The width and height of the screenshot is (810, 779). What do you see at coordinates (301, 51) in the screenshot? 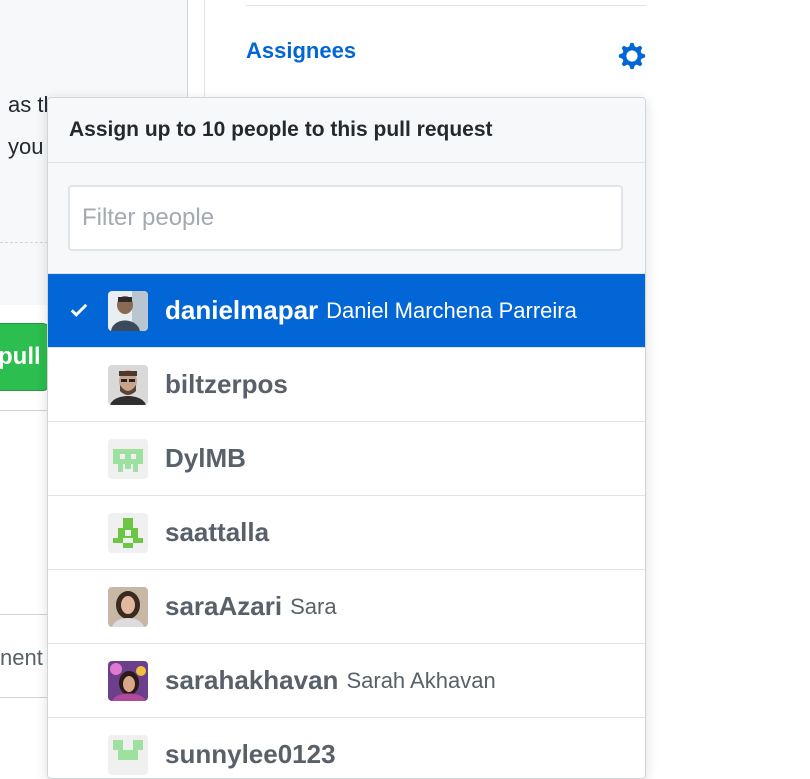
I see `assignees-heading: Assignees` at bounding box center [301, 51].